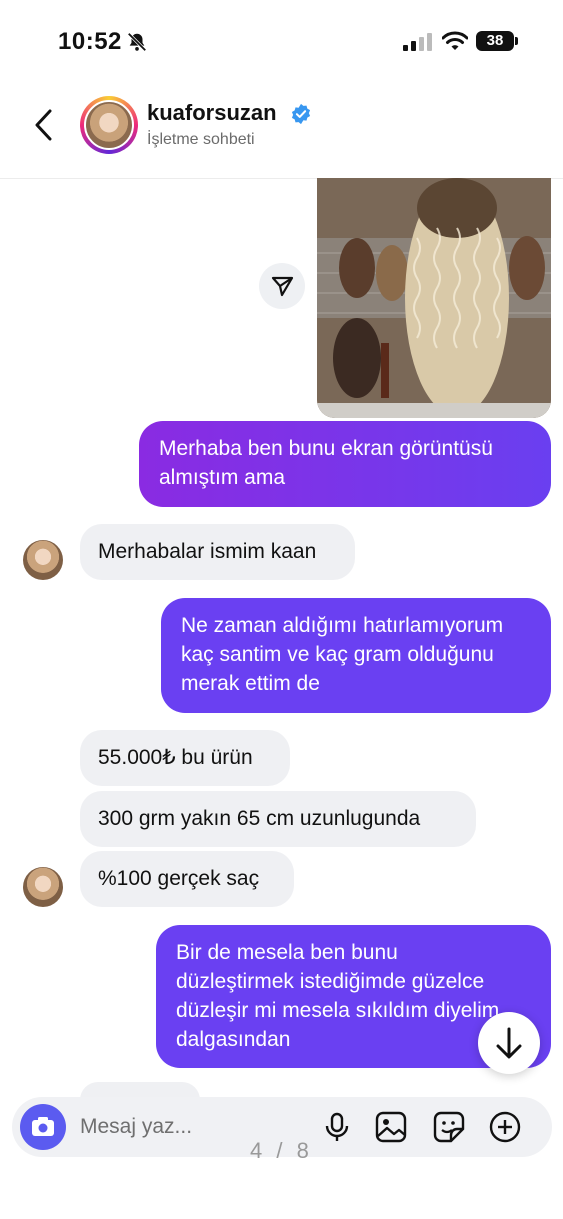 The image size is (563, 1219). What do you see at coordinates (342, 625) in the screenshot?
I see `message-text: Ne zaman aldığımı hatırlamıyorum` at bounding box center [342, 625].